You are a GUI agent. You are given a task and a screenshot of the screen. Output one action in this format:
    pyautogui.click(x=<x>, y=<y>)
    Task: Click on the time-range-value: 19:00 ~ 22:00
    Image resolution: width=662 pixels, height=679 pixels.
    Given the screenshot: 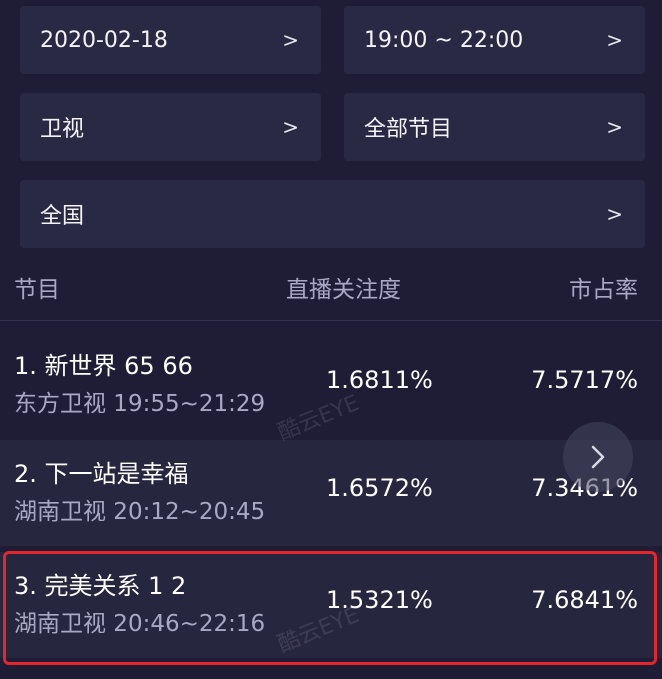 What is the action you would take?
    pyautogui.click(x=444, y=40)
    